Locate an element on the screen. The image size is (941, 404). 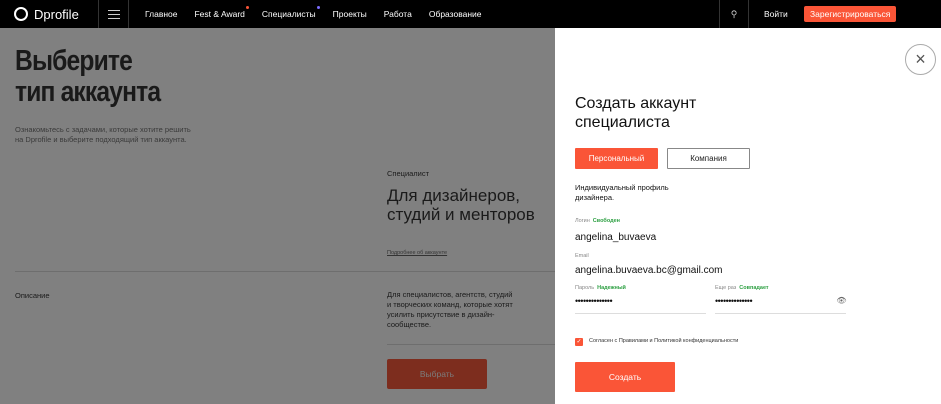
agree-checkbox: ✓ is located at coordinates (579, 342).